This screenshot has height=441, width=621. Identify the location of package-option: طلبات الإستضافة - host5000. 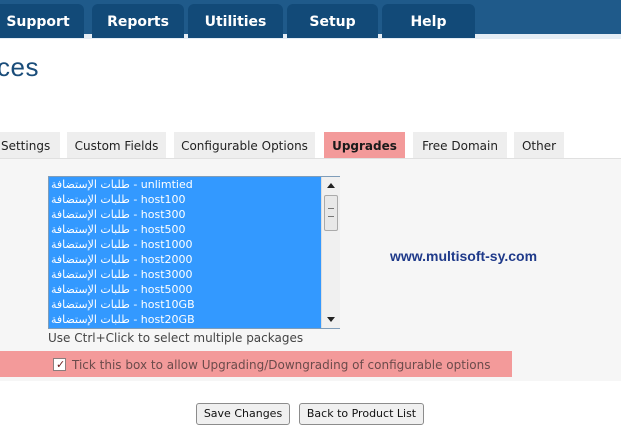
(185, 289).